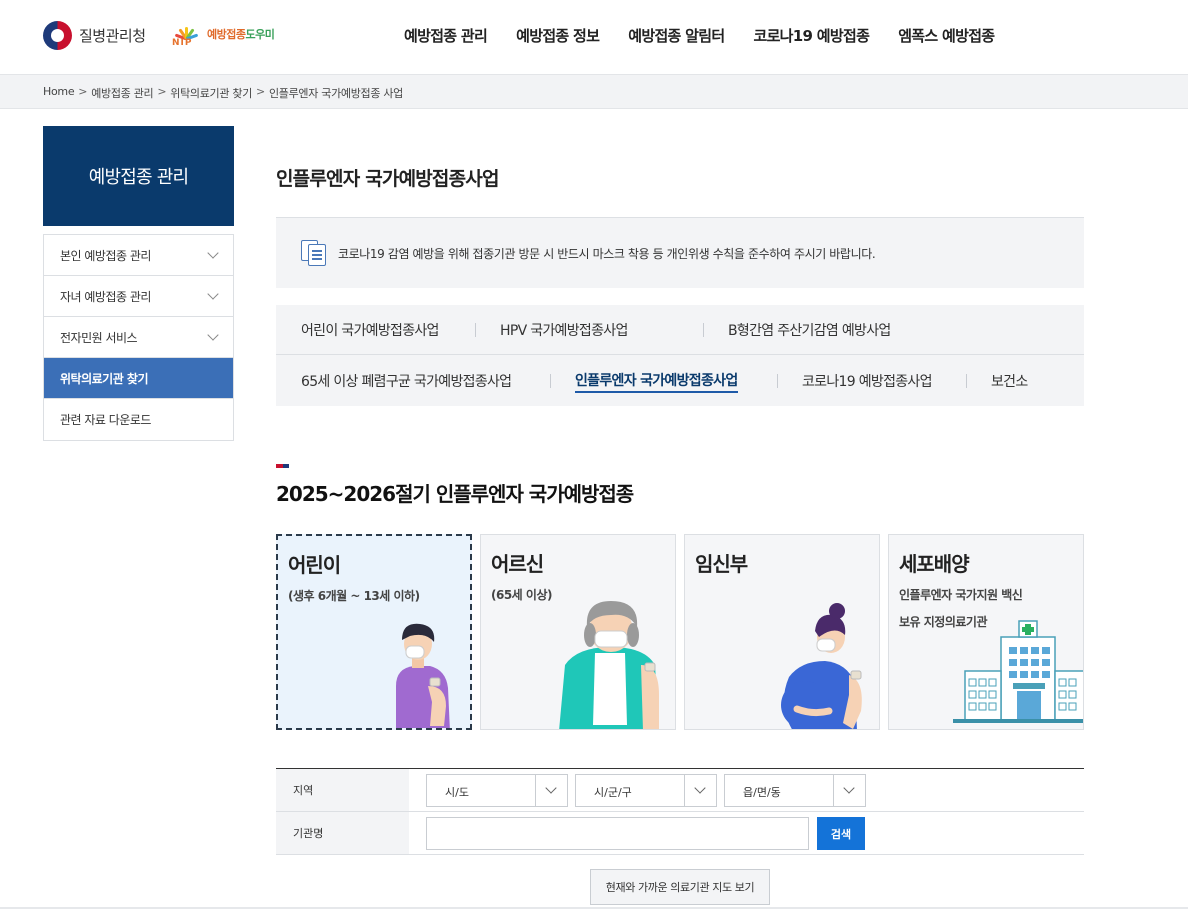  What do you see at coordinates (646, 790) in the screenshot?
I see `sigungu-select: 시/군/구` at bounding box center [646, 790].